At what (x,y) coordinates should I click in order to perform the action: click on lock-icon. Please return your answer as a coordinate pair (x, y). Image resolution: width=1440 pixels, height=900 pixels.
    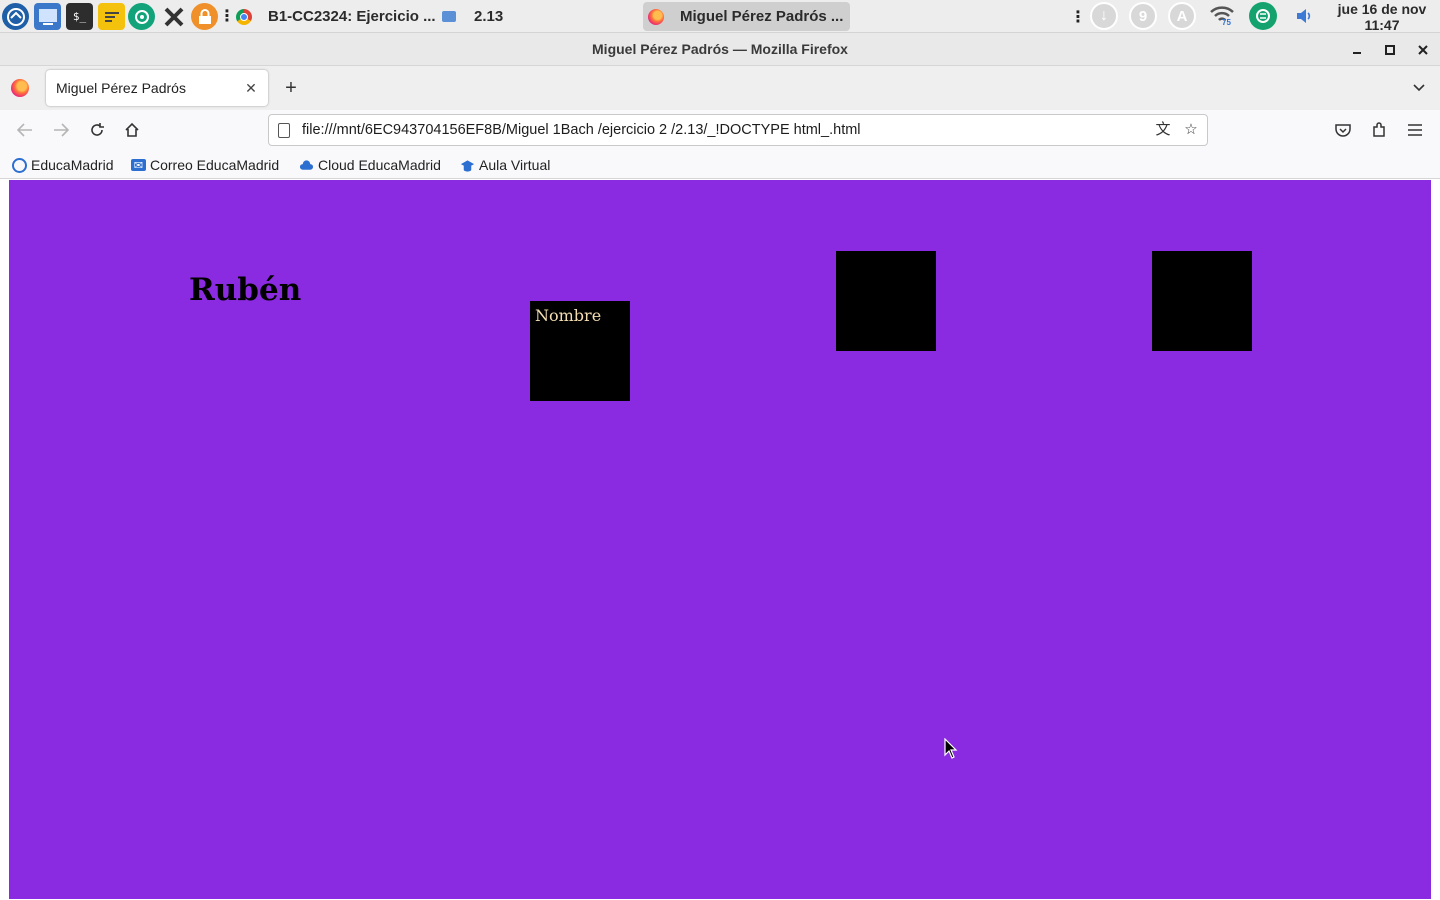
    Looking at the image, I should click on (204, 16).